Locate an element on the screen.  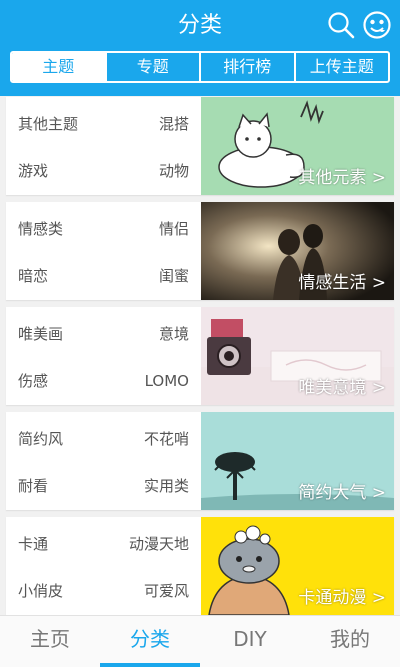
tab-topic: 专题 is located at coordinates (152, 67).